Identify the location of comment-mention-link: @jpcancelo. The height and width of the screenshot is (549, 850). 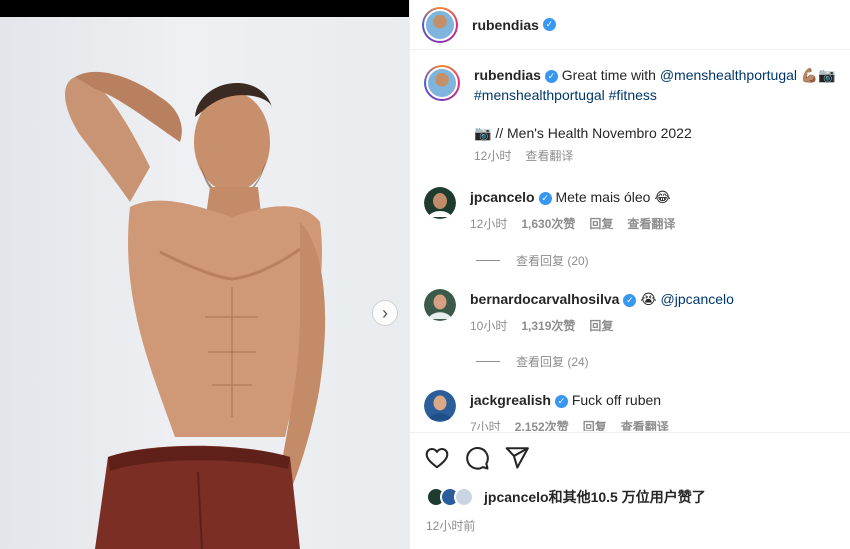
(697, 299).